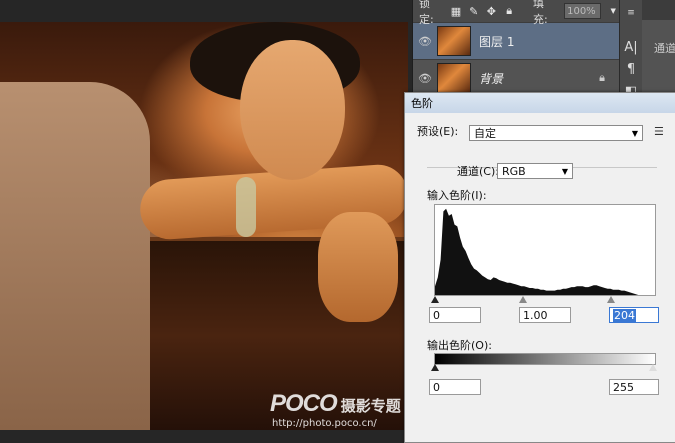 The image size is (675, 443). Describe the element at coordinates (474, 11) in the screenshot. I see `lock-image-pixels-icon: ✎` at that location.